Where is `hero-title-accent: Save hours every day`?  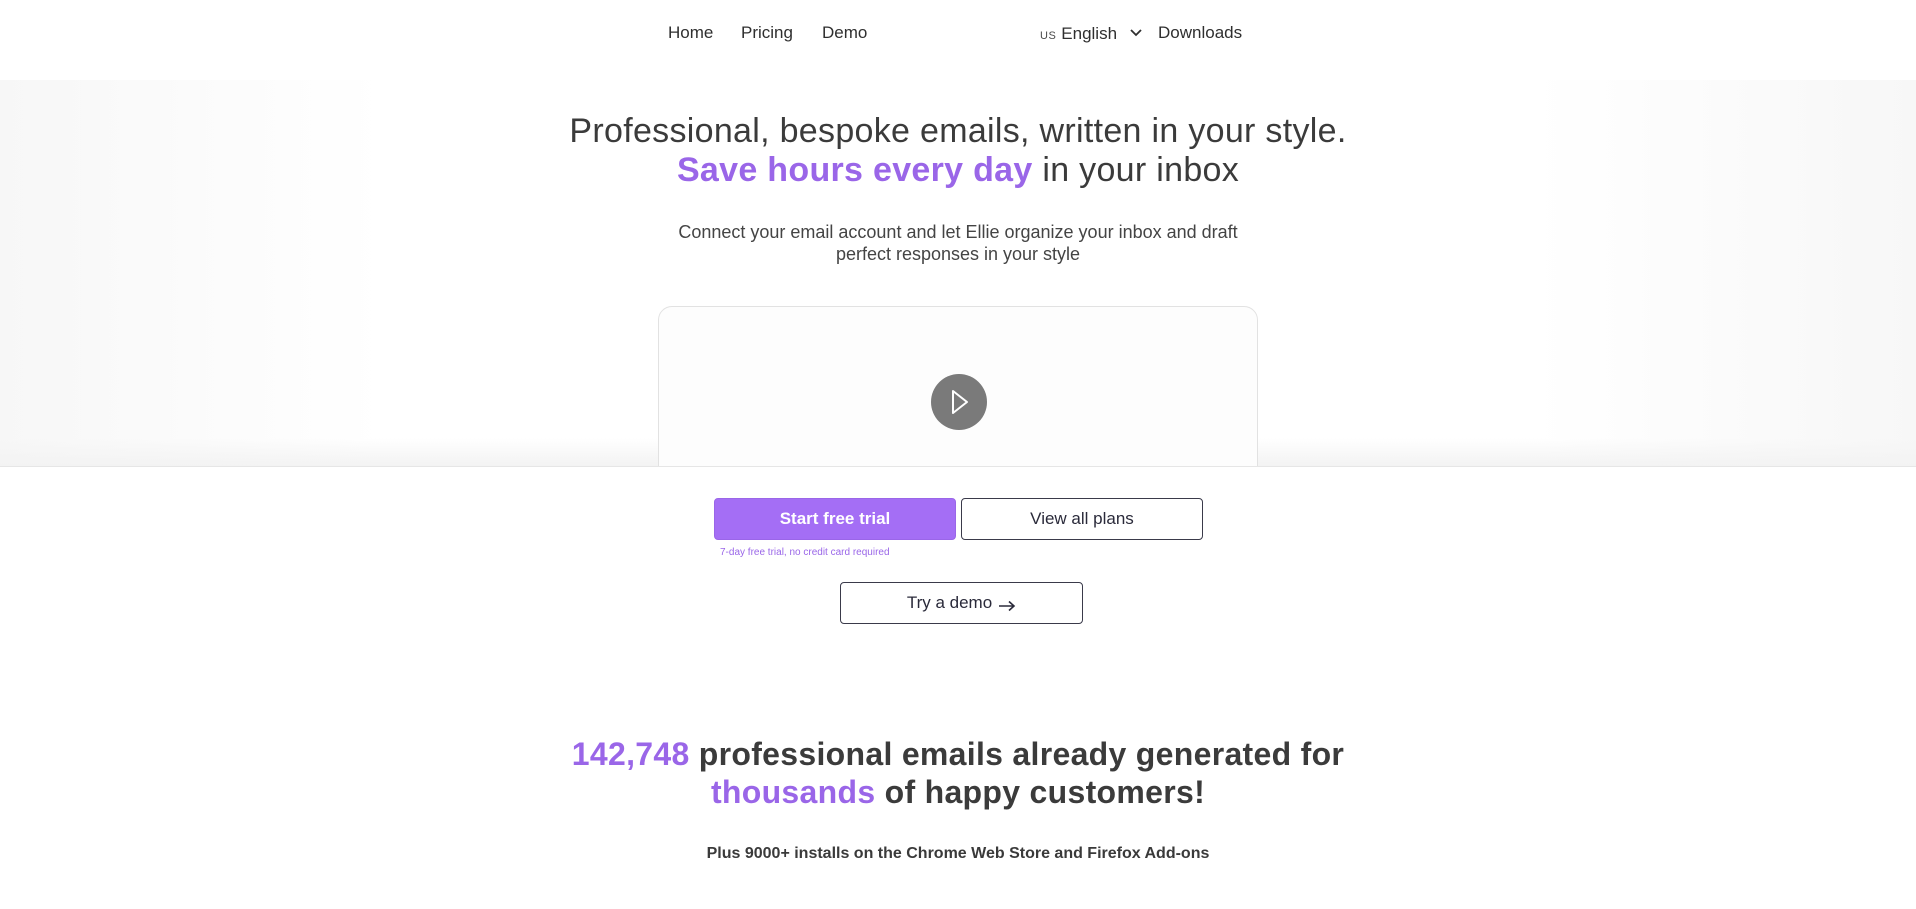 hero-title-accent: Save hours every day is located at coordinates (854, 170).